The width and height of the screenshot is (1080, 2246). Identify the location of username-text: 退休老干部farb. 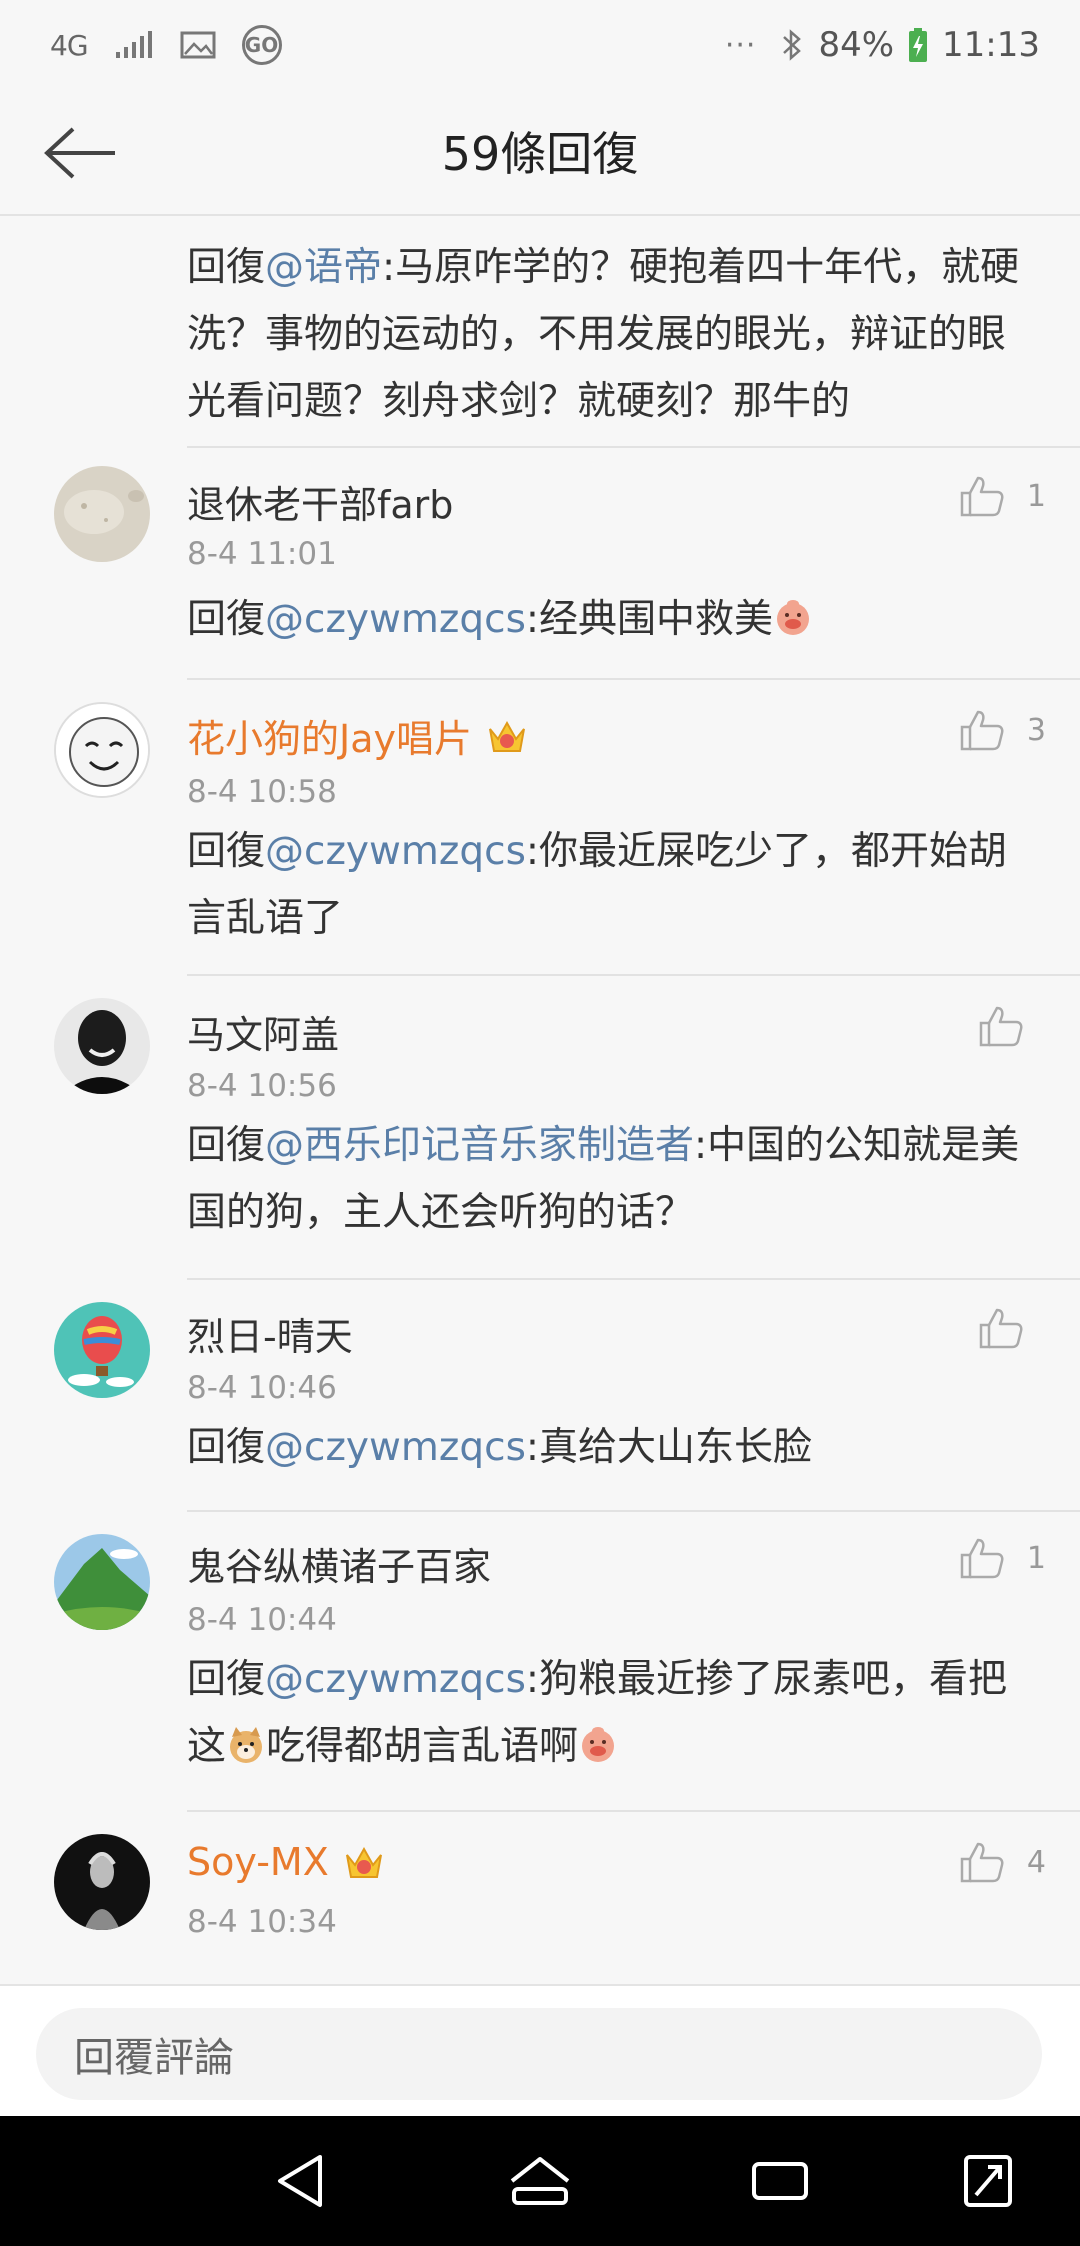
(320, 505).